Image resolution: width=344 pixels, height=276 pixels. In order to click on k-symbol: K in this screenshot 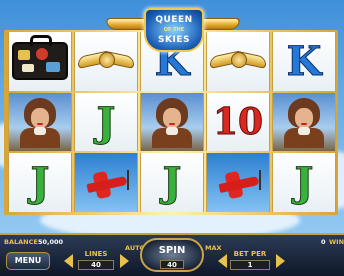, I will do `click(304, 61)`.